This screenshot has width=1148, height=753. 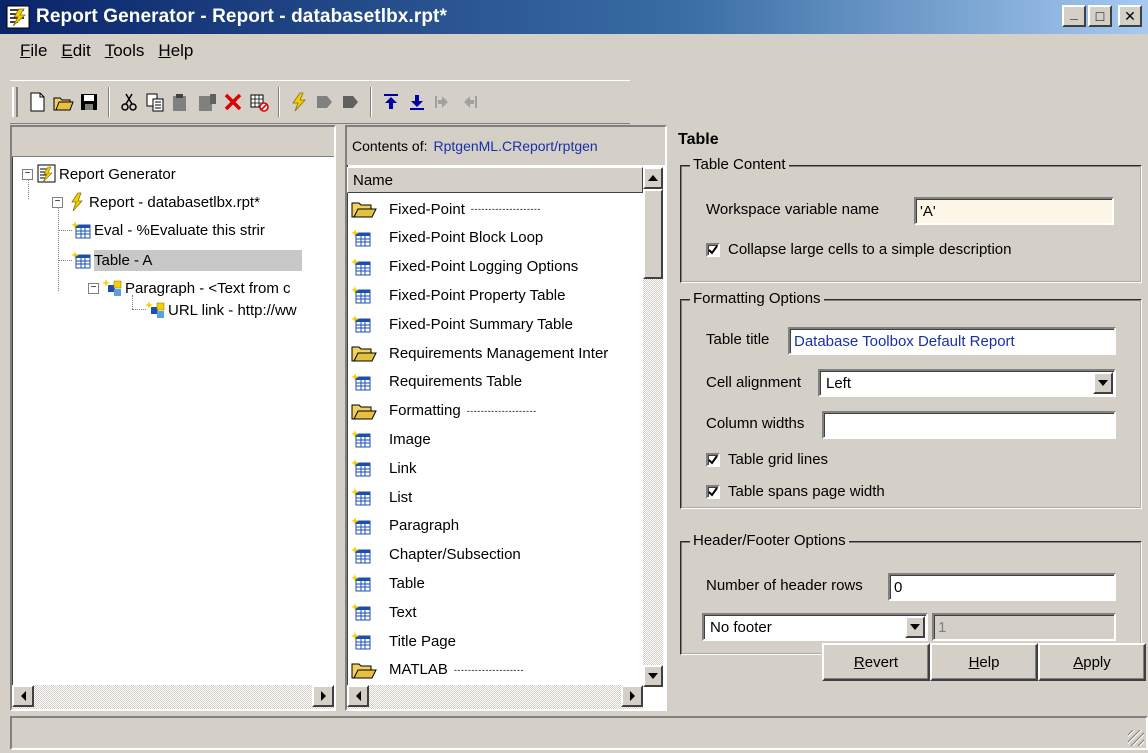 What do you see at coordinates (653, 234) in the screenshot?
I see `scroll-thumb` at bounding box center [653, 234].